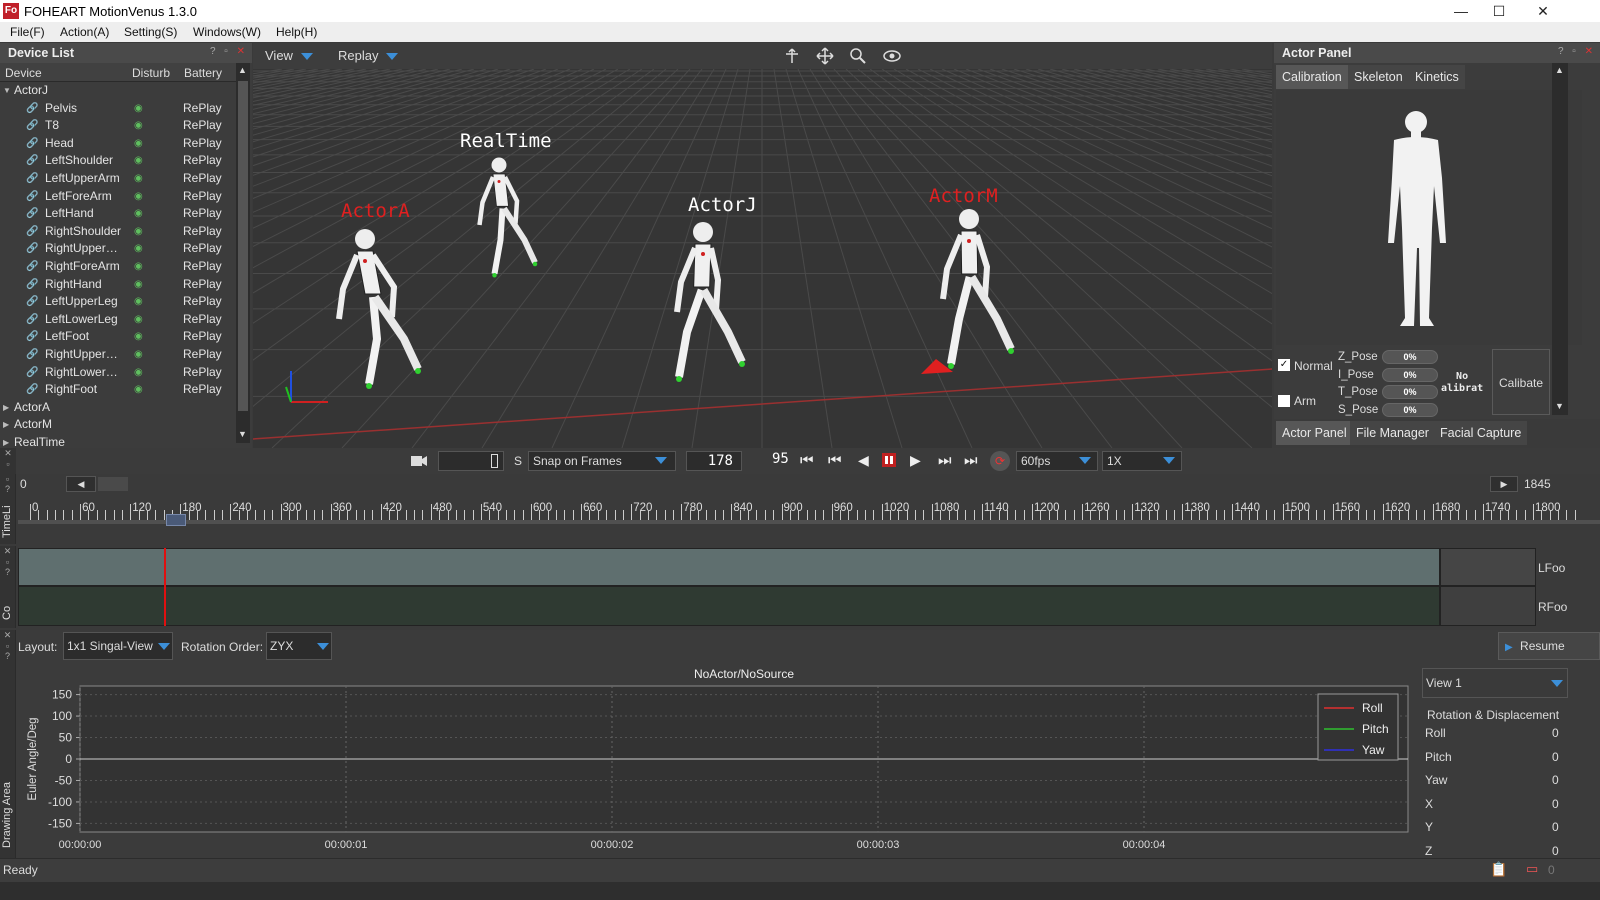 The width and height of the screenshot is (1600, 900). What do you see at coordinates (151, 73) in the screenshot?
I see `col-disturb: Disturb` at bounding box center [151, 73].